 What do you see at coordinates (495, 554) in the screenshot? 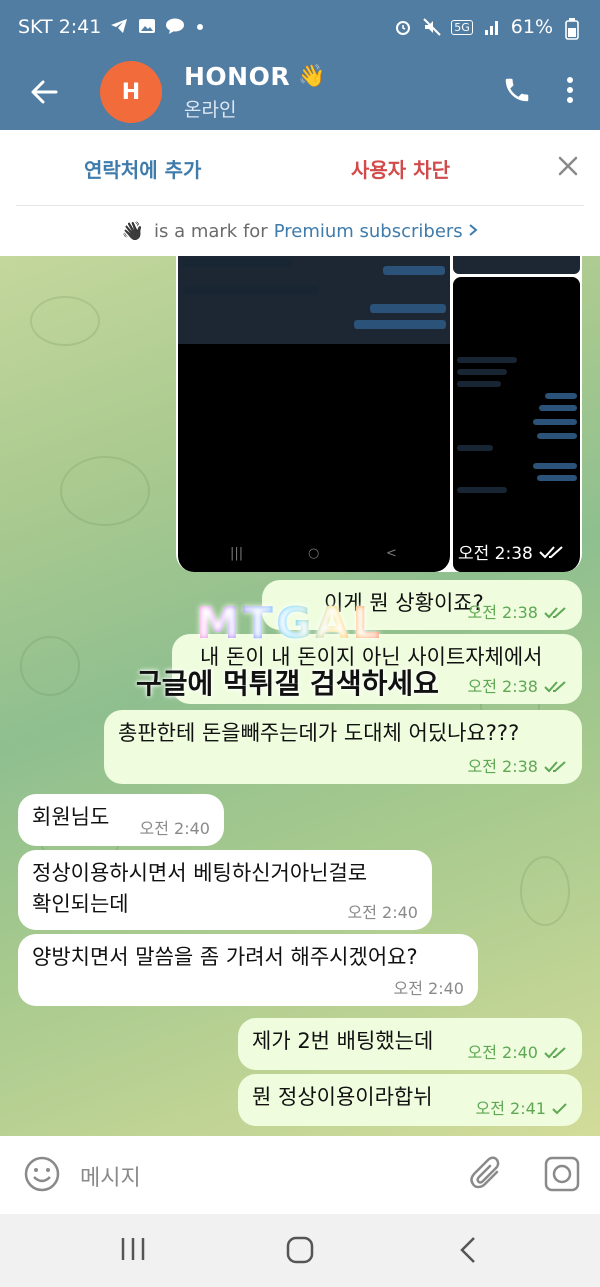
I see `album-time-label: 오전 2:38` at bounding box center [495, 554].